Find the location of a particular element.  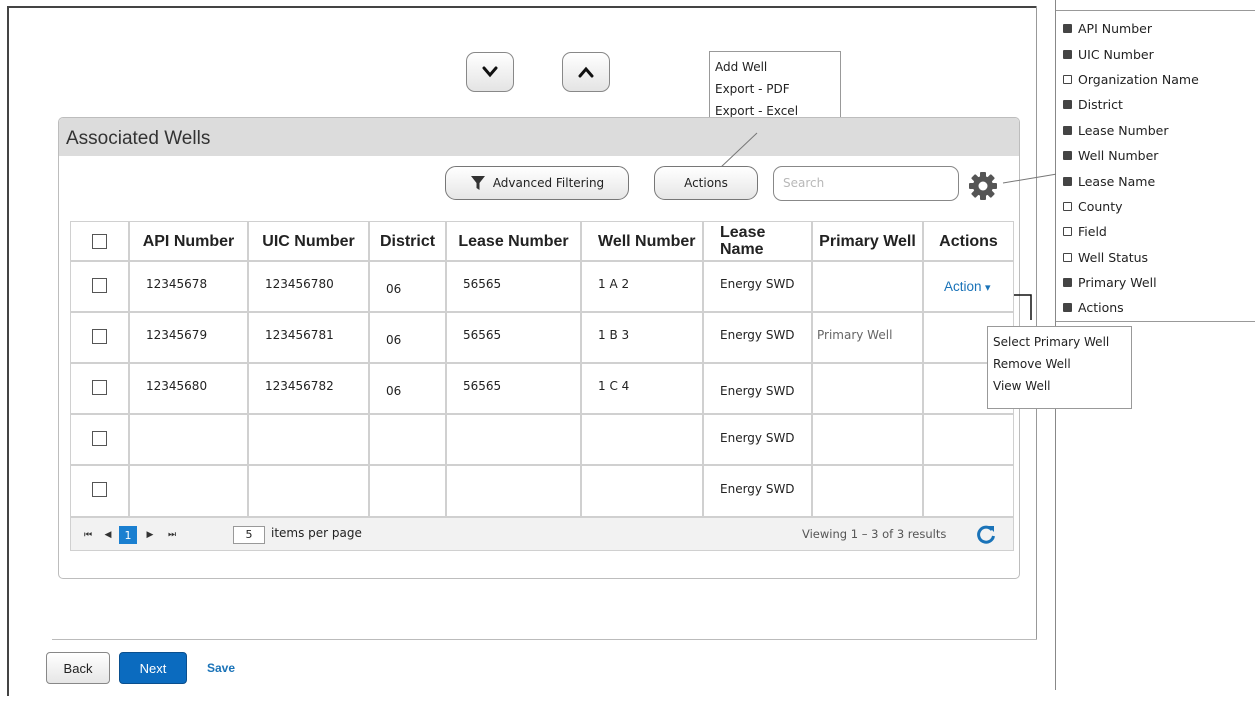

column-option: Organization Name is located at coordinates (1158, 79).